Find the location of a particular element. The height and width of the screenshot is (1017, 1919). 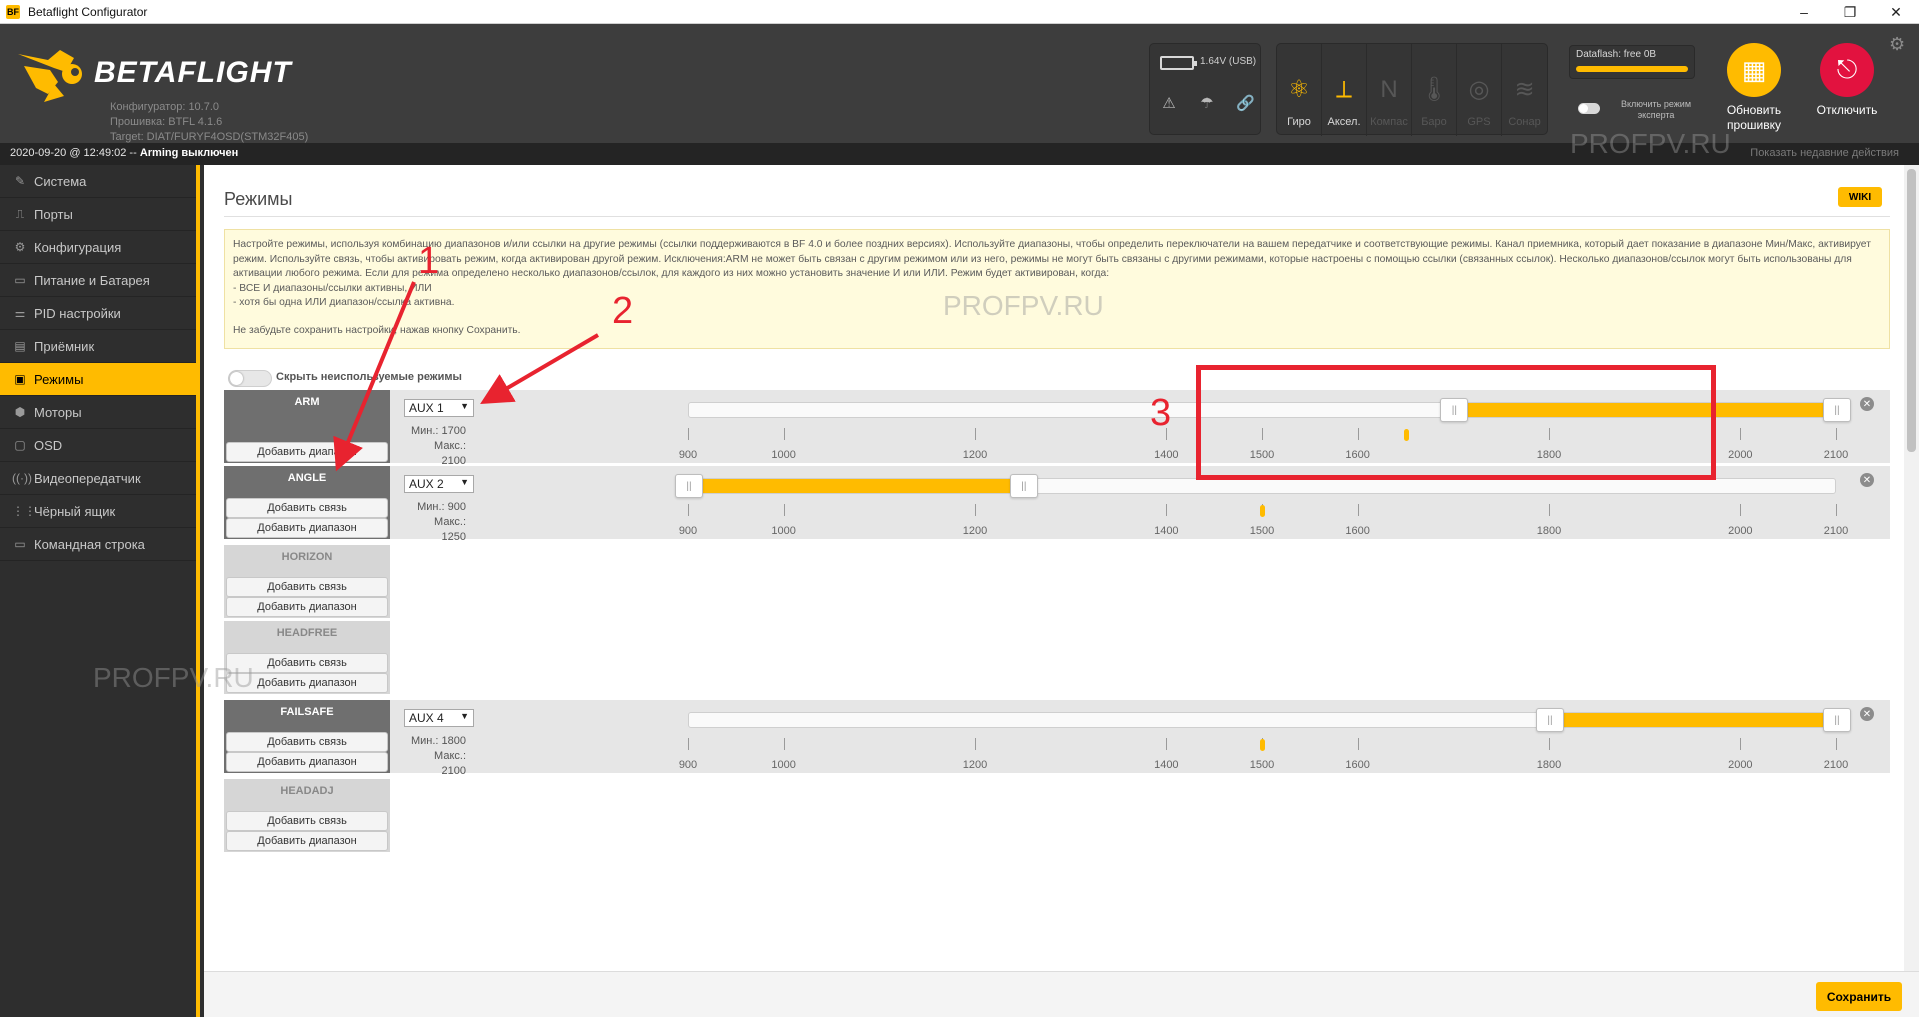

mode-panel: HEADADJ Добавить связь Добавить диапазон is located at coordinates (307, 815).